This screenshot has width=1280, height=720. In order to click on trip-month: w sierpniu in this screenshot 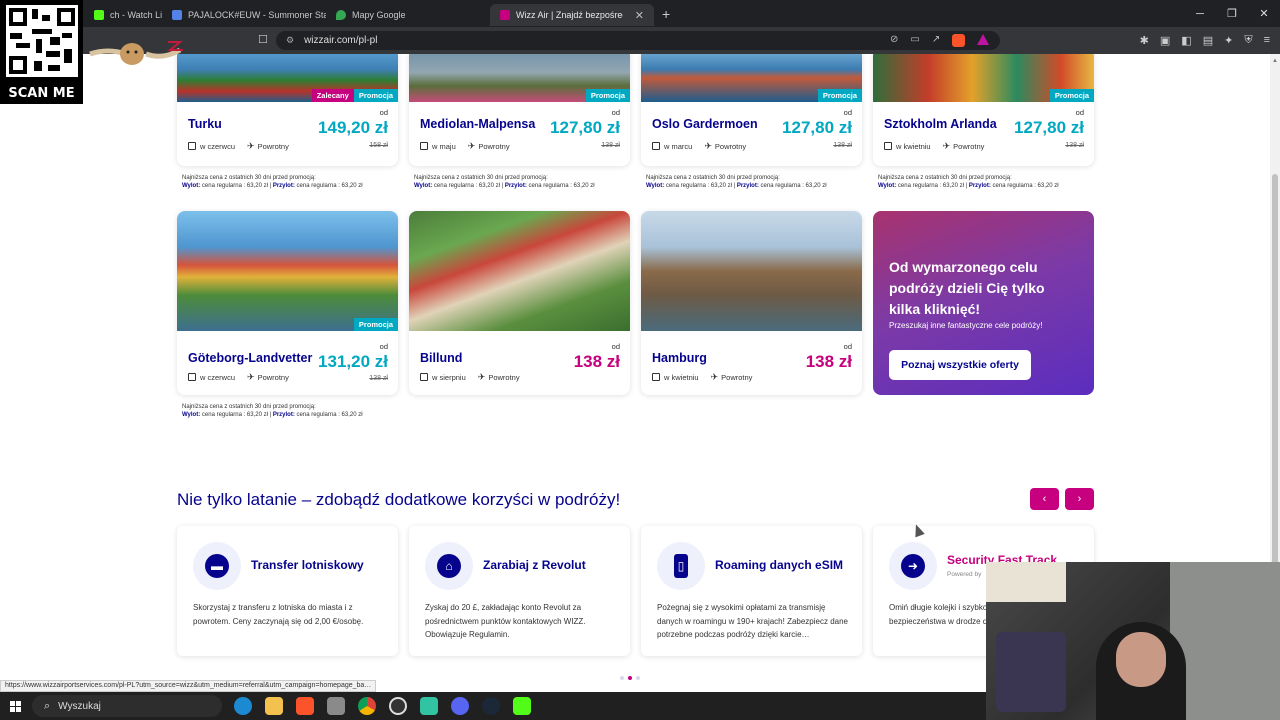, I will do `click(449, 377)`.